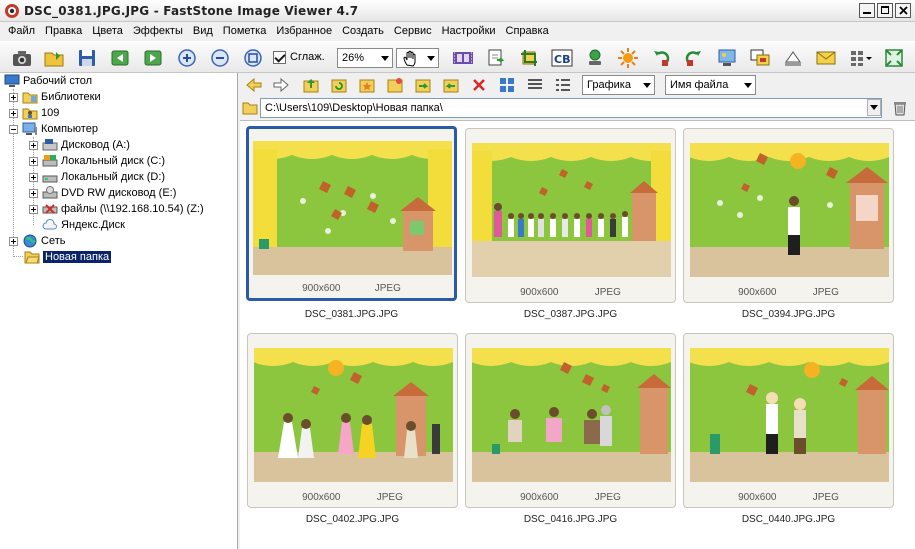  What do you see at coordinates (788, 314) in the screenshot?
I see `thumbnail-filename: DSC_0394.JPG.JPG` at bounding box center [788, 314].